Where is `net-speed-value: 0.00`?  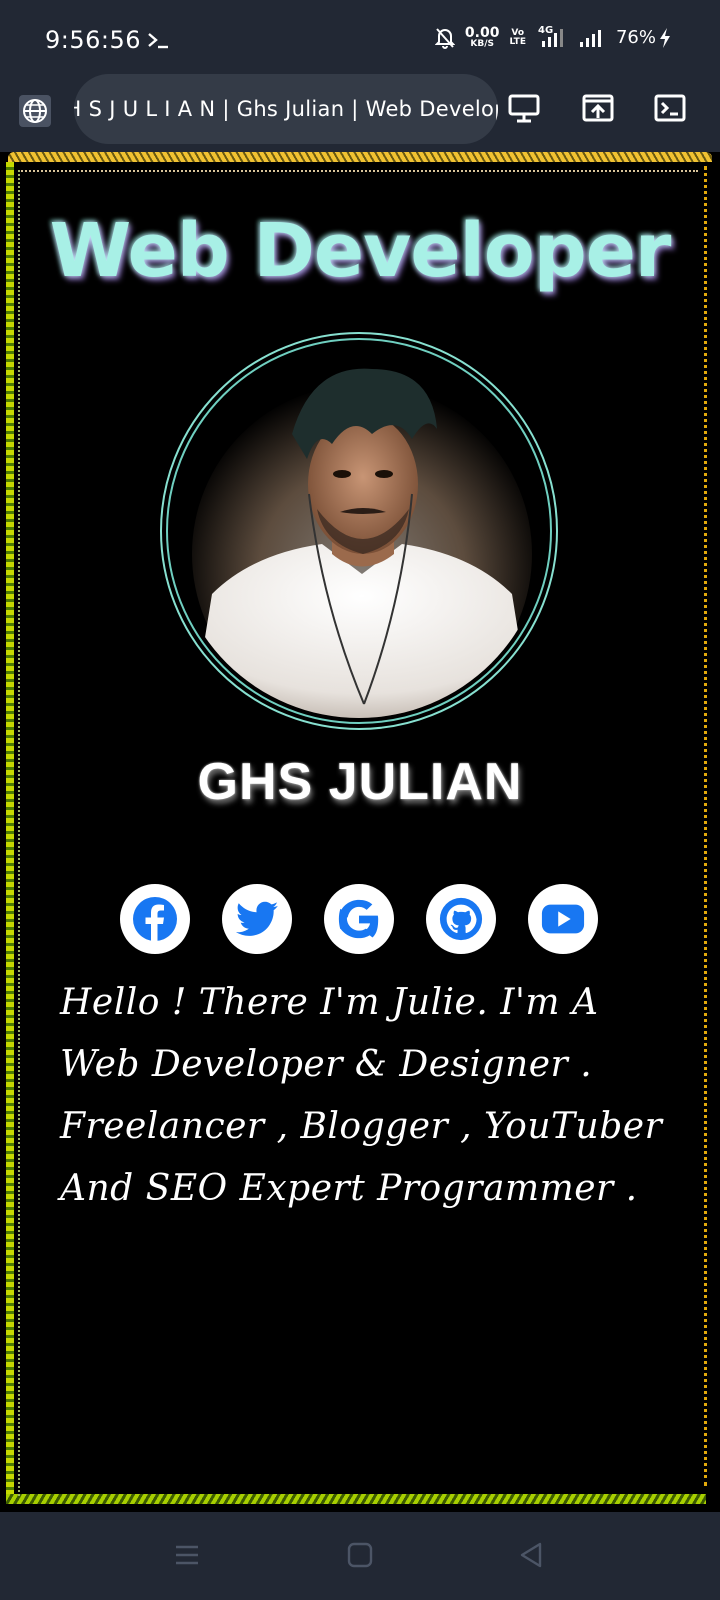
net-speed-value: 0.00 is located at coordinates (482, 33).